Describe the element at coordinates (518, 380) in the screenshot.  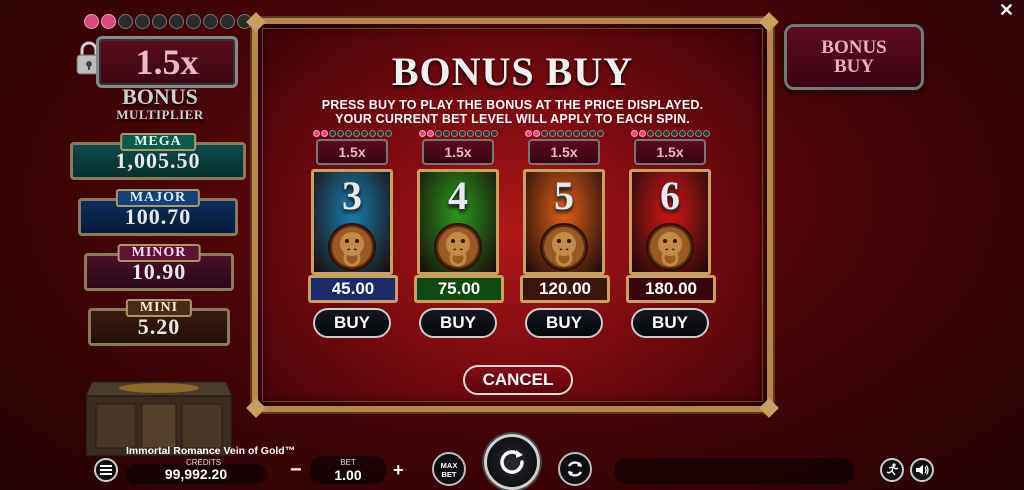
I see `cancel-button: CANCEL` at that location.